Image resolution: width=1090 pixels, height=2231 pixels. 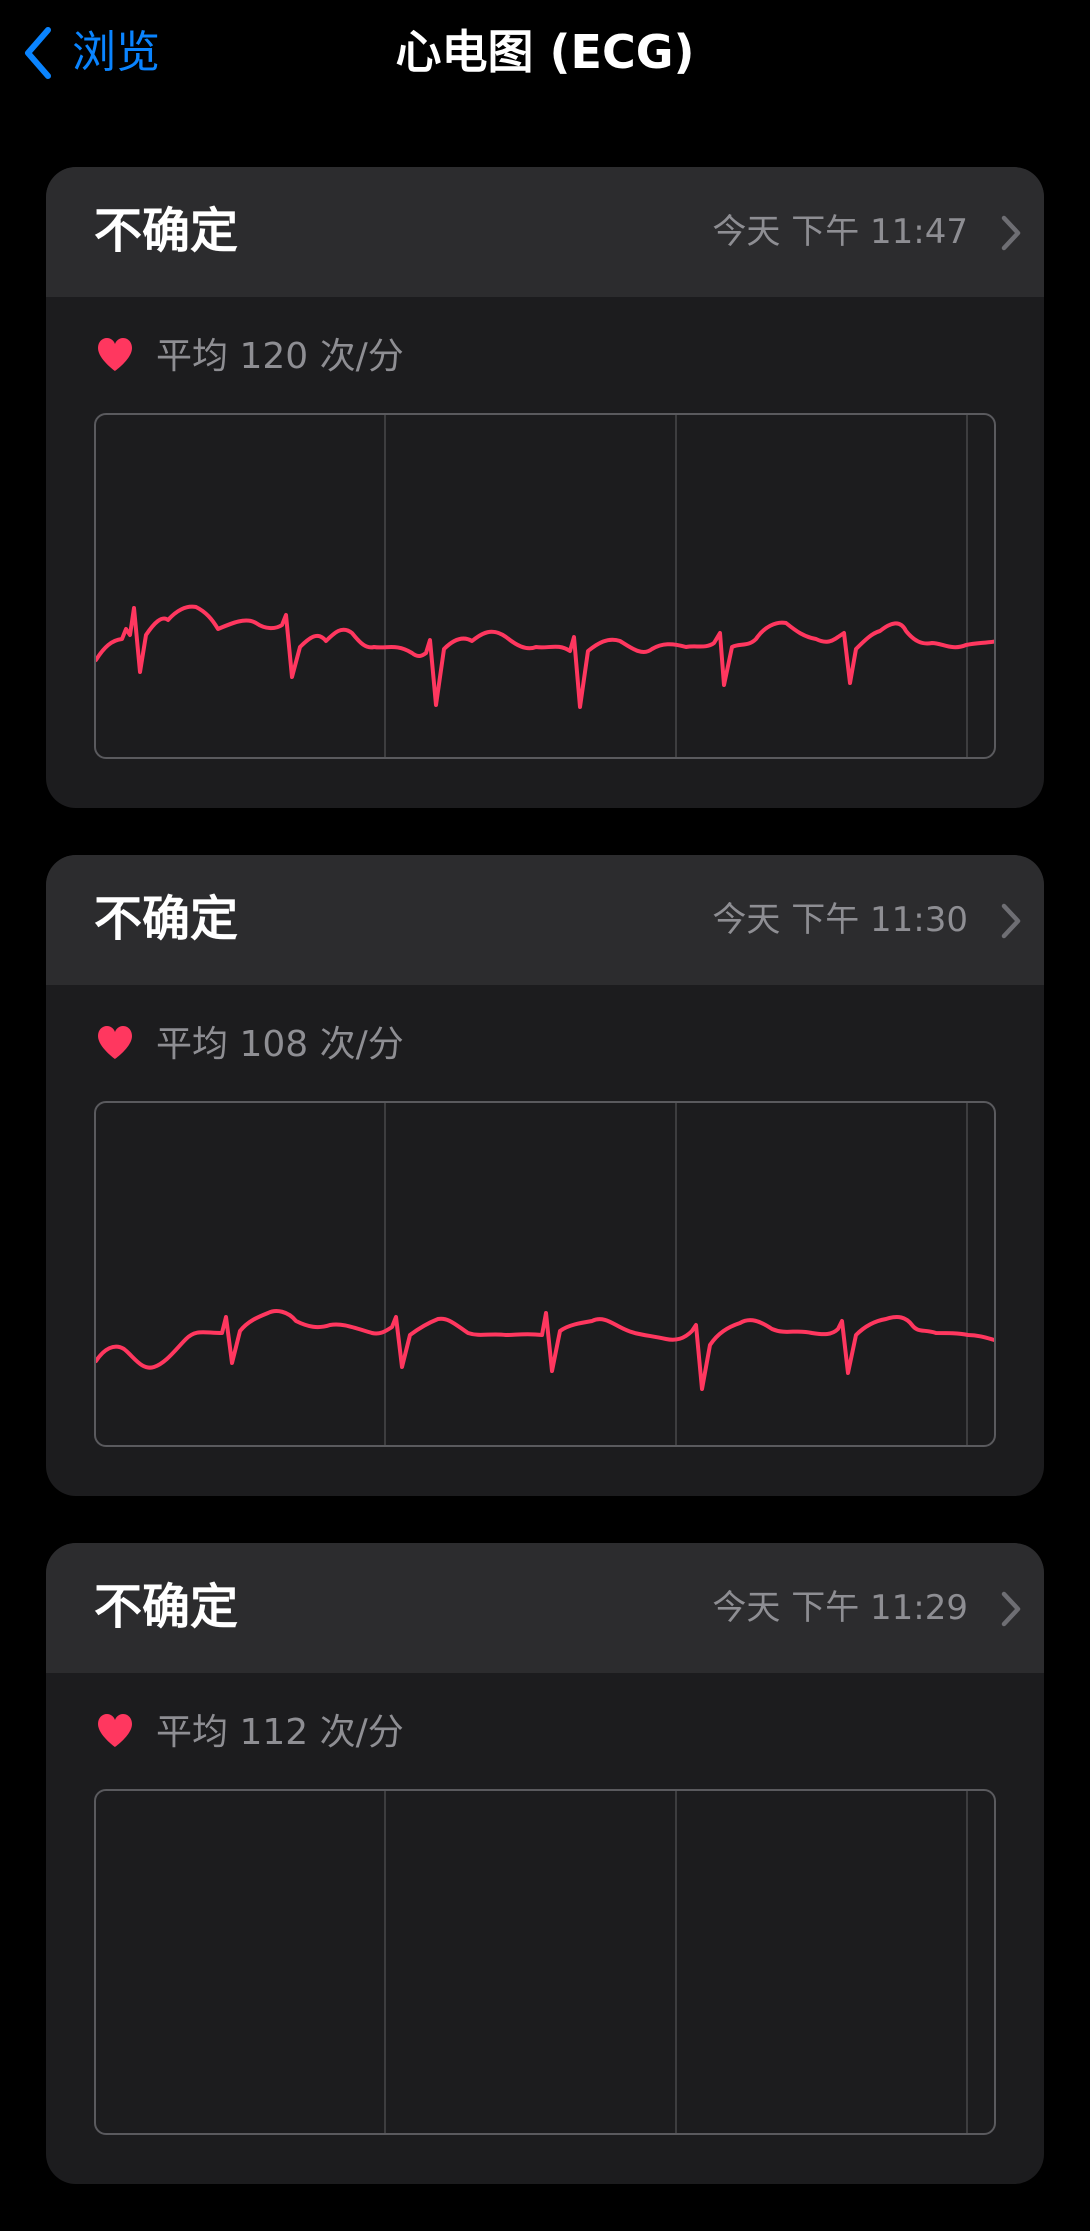 I want to click on average-heart-rate: 平均 120 次/分, so click(x=250, y=357).